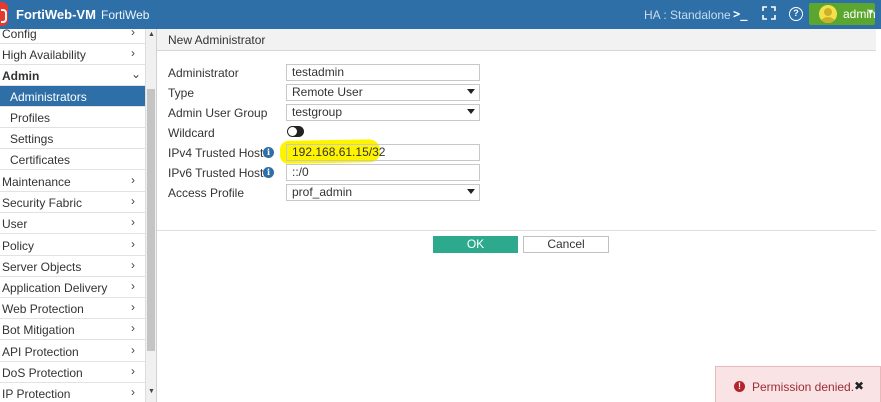  Describe the element at coordinates (770, 14) in the screenshot. I see `fullscreen-icon` at that location.